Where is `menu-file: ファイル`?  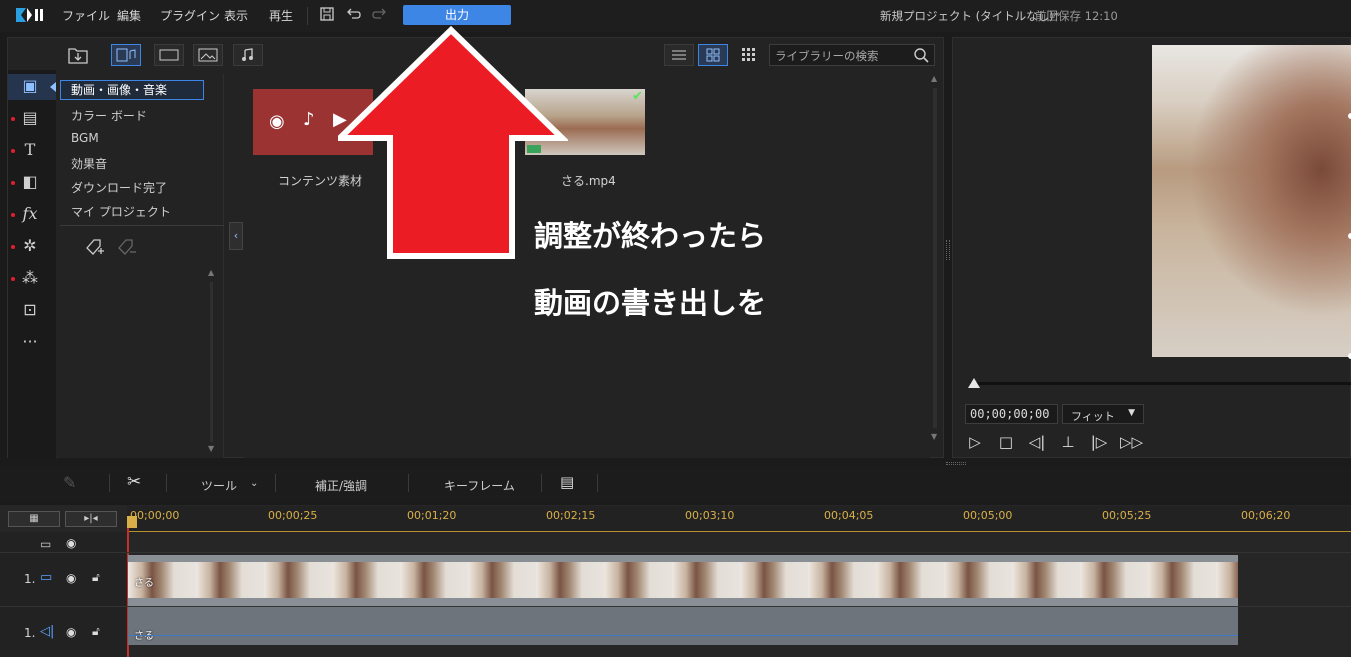
menu-file: ファイル is located at coordinates (86, 15).